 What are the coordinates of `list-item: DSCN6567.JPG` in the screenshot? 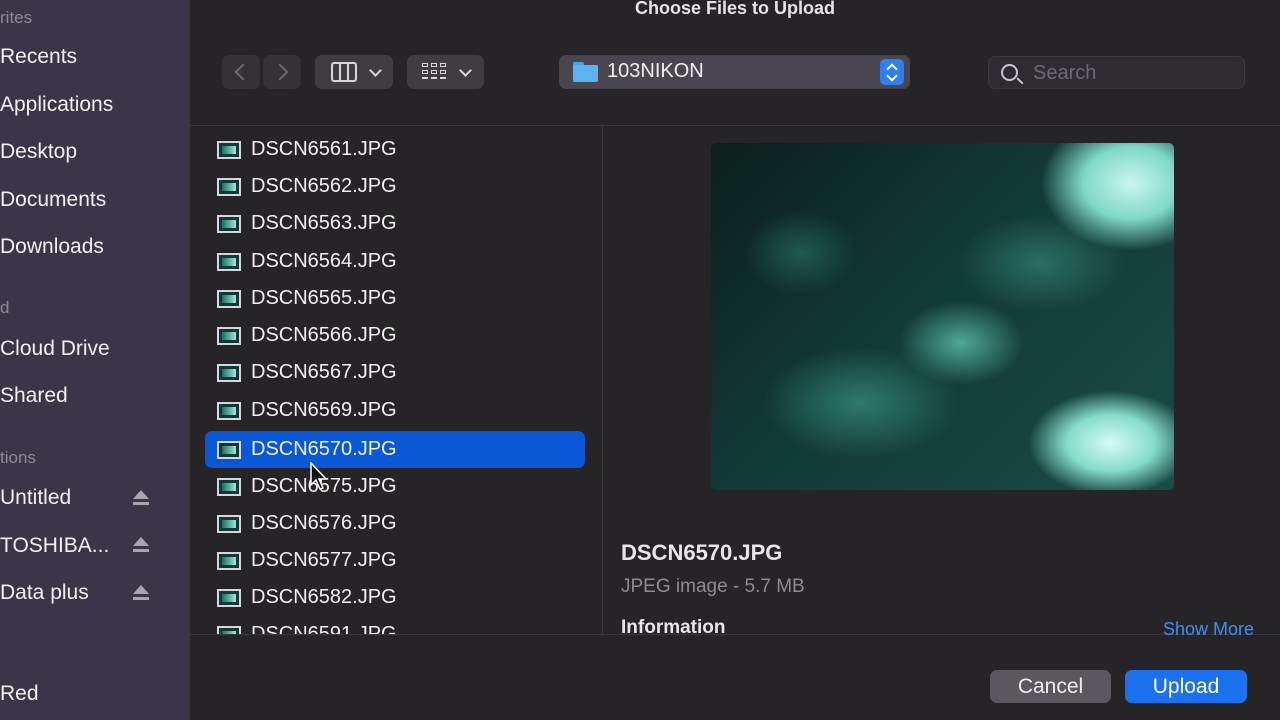 It's located at (395, 372).